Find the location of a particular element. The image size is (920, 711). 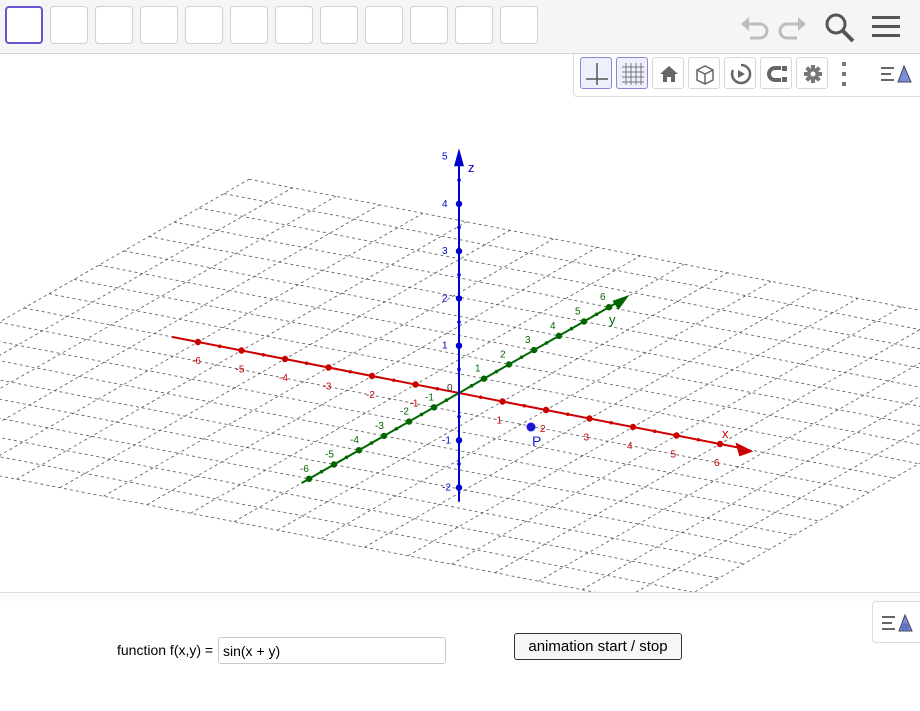

z-tick-label: 3 is located at coordinates (445, 251).